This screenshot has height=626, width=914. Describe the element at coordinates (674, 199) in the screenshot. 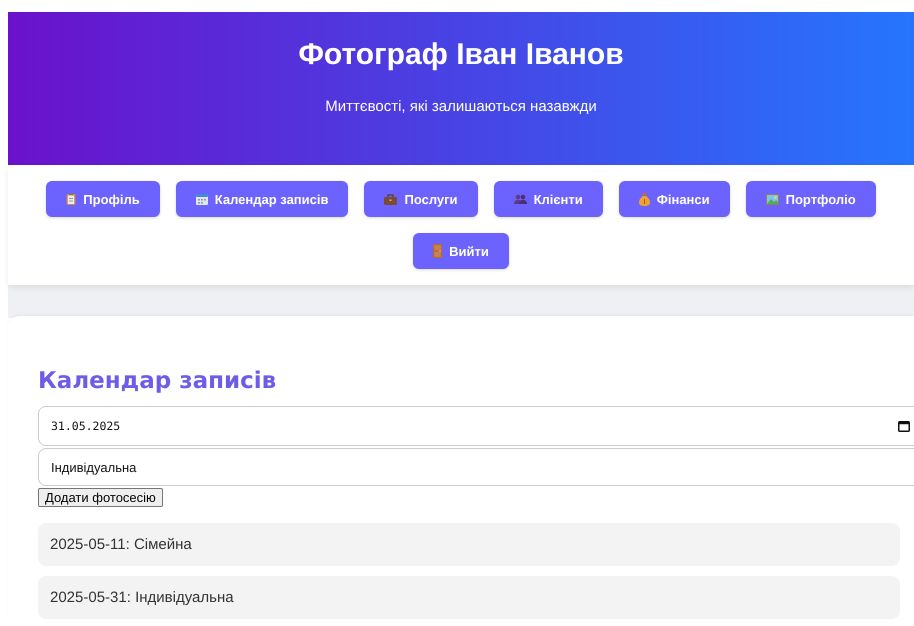

I see `nav-button: Фінанси` at that location.